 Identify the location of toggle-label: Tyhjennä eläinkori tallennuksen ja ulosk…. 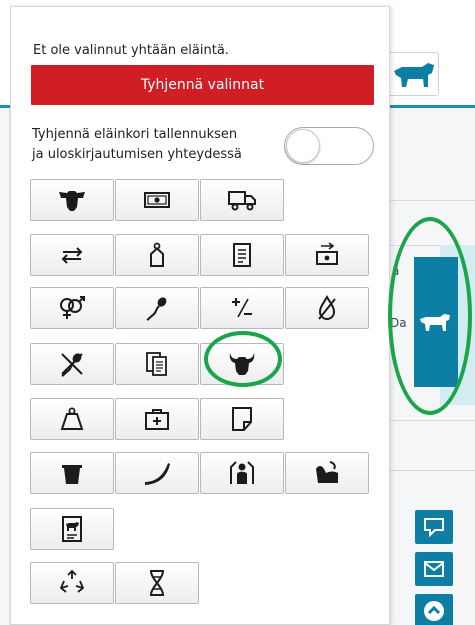
(162, 145).